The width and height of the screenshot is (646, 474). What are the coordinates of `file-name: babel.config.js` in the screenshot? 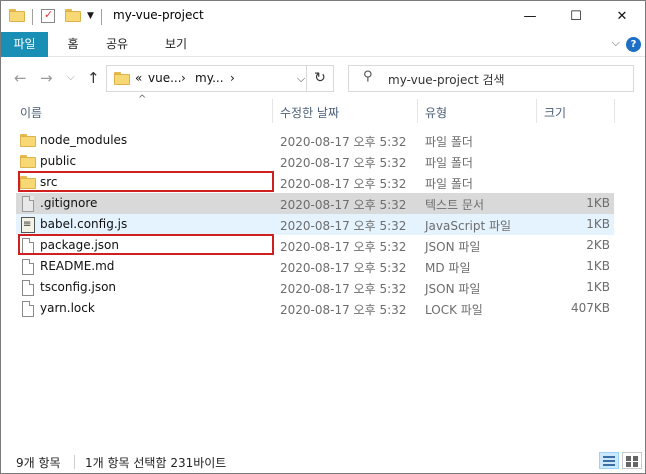 It's located at (84, 224).